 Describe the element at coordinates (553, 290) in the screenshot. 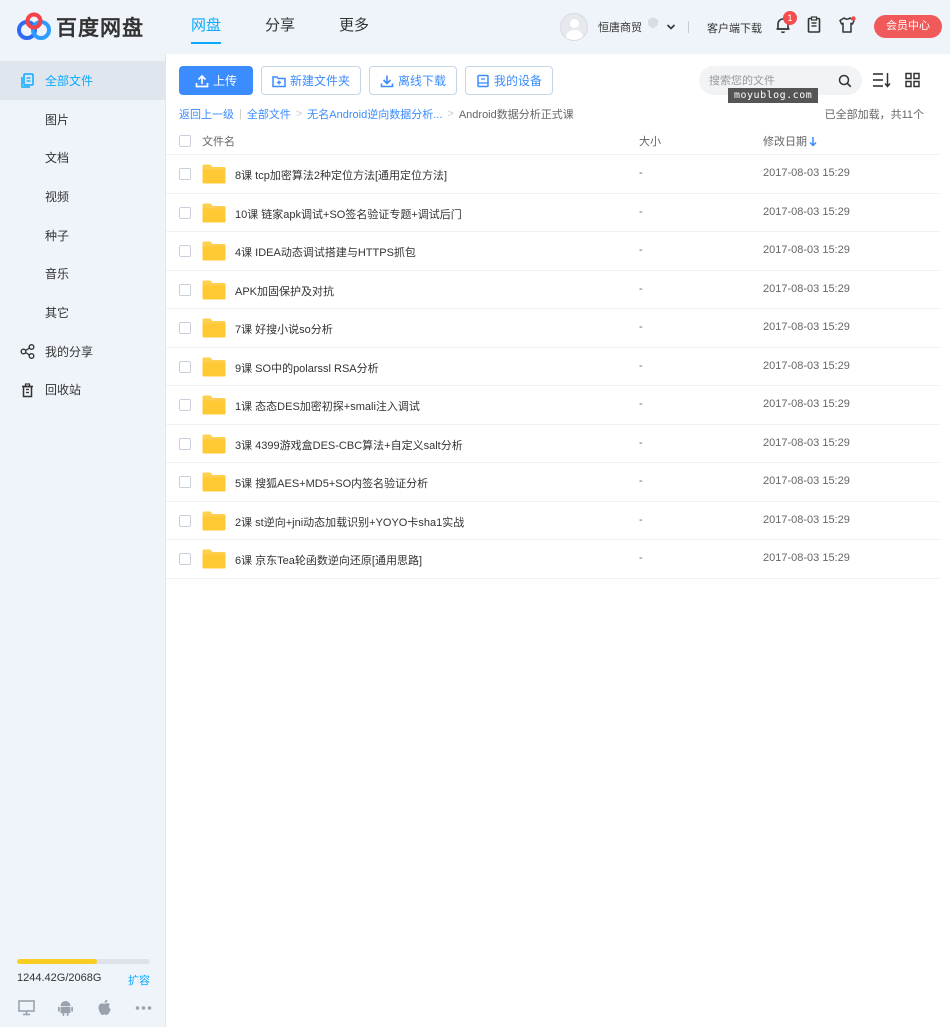

I see `table-row: APK加固保护及对抗 - 2017-08-03 15:29` at that location.